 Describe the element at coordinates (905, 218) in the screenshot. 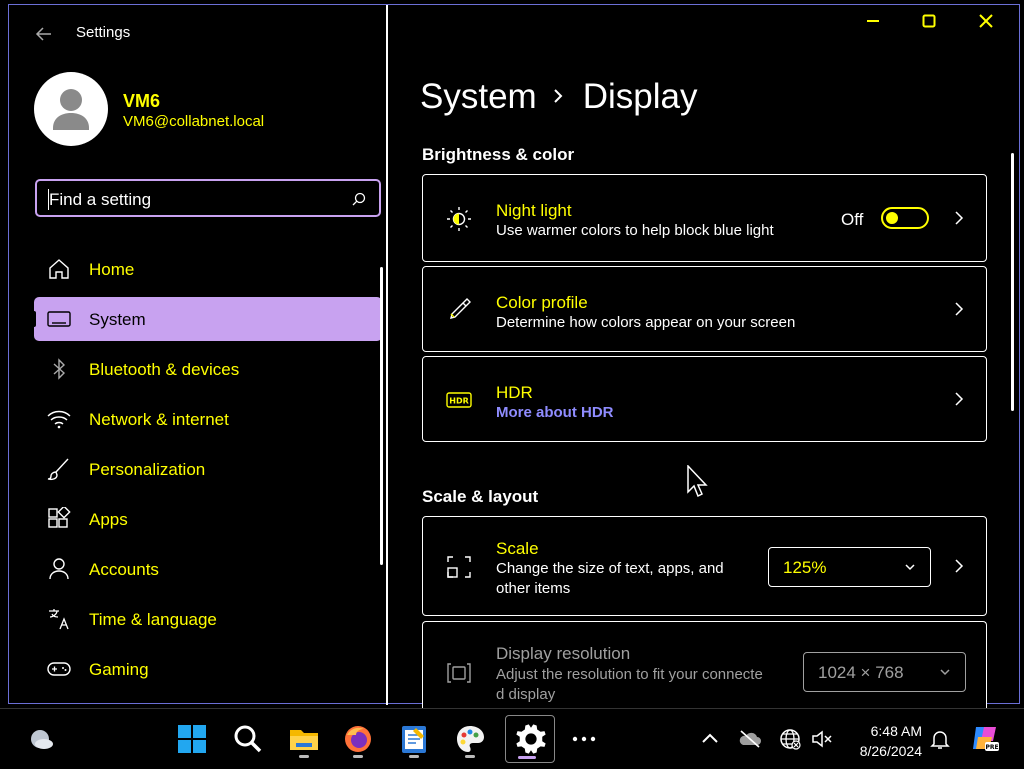

I see `night-light-toggle` at that location.